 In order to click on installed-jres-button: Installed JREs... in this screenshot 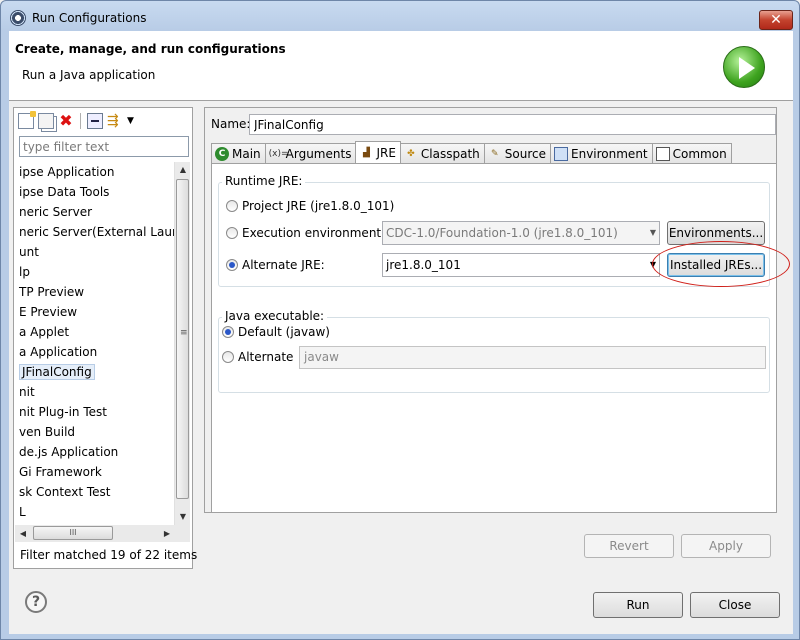, I will do `click(716, 265)`.